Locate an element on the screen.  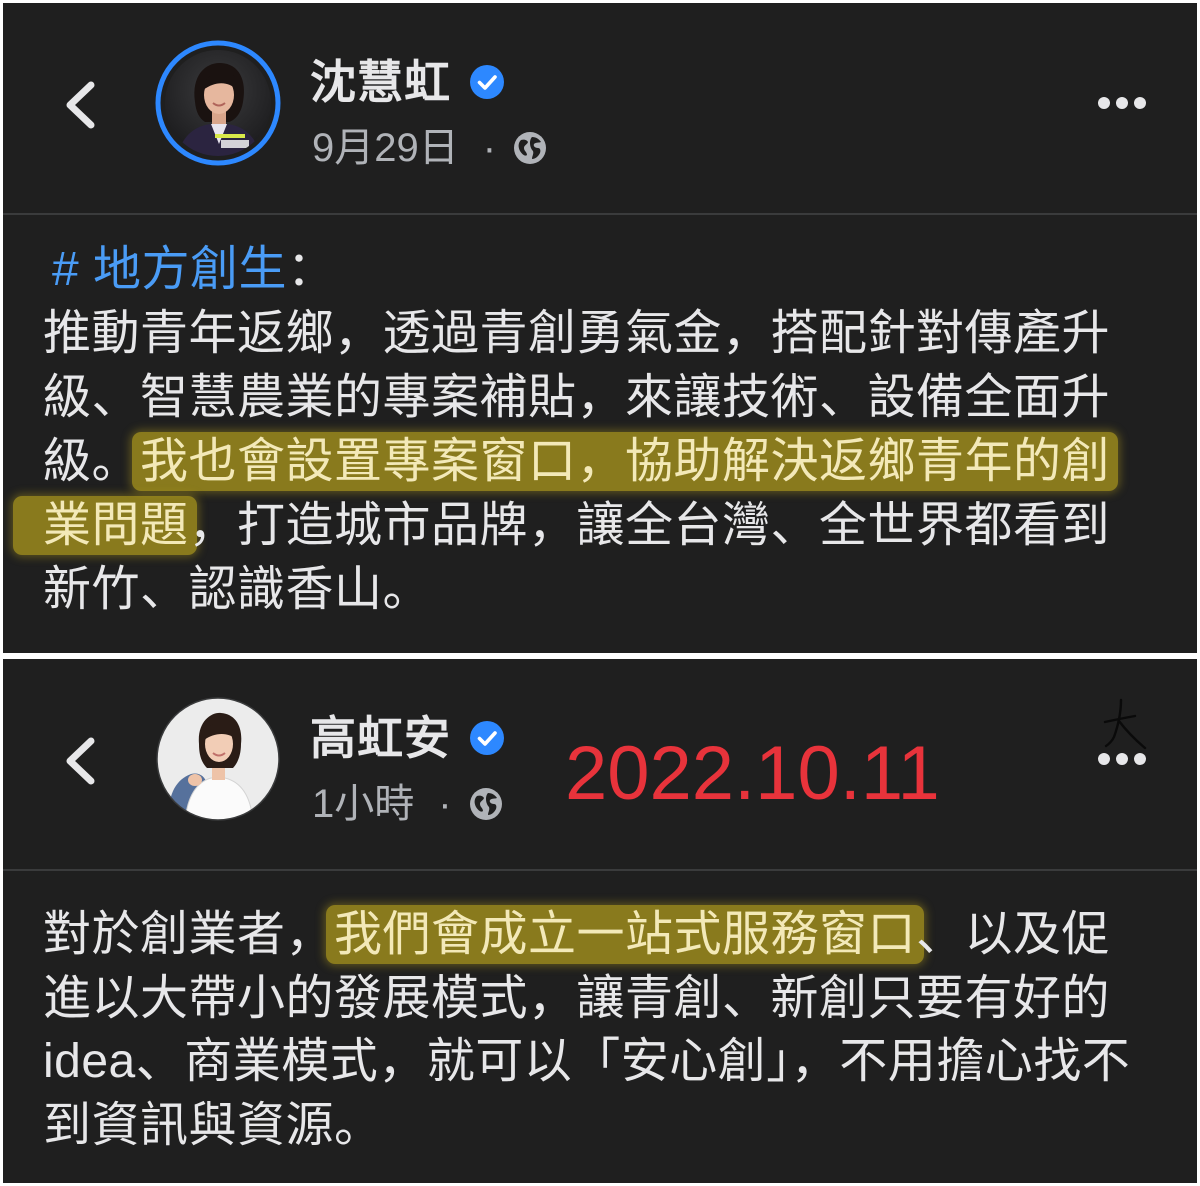
body-line: 對於創業者，我們會成立一站式服務窗口、以及促 is located at coordinates (586, 935).